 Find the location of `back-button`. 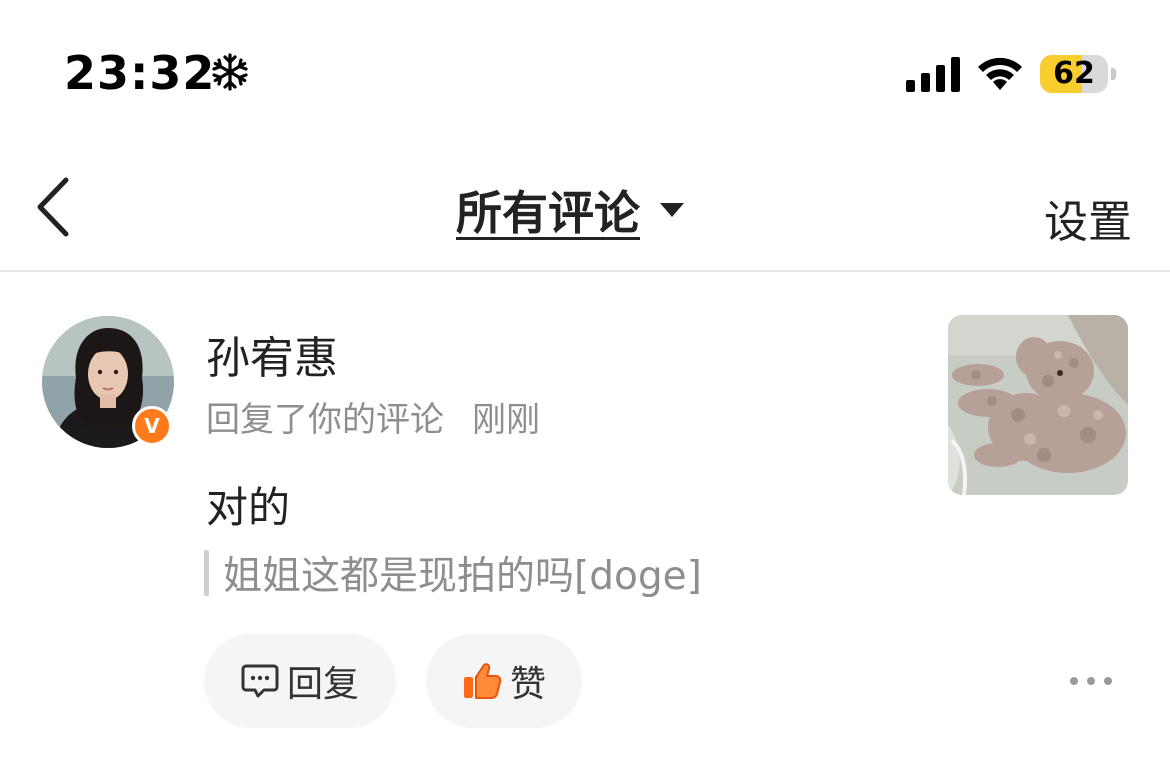

back-button is located at coordinates (53, 207).